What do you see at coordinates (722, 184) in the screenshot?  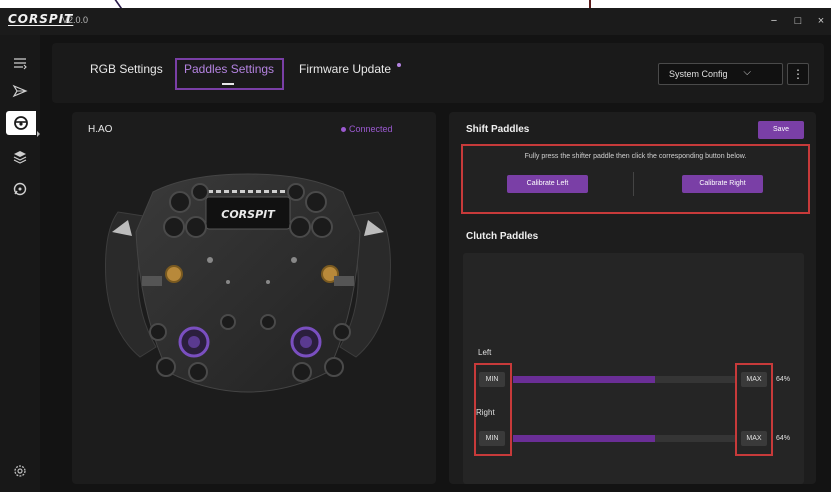 I see `calibrate-right-button: Calibrate Right` at bounding box center [722, 184].